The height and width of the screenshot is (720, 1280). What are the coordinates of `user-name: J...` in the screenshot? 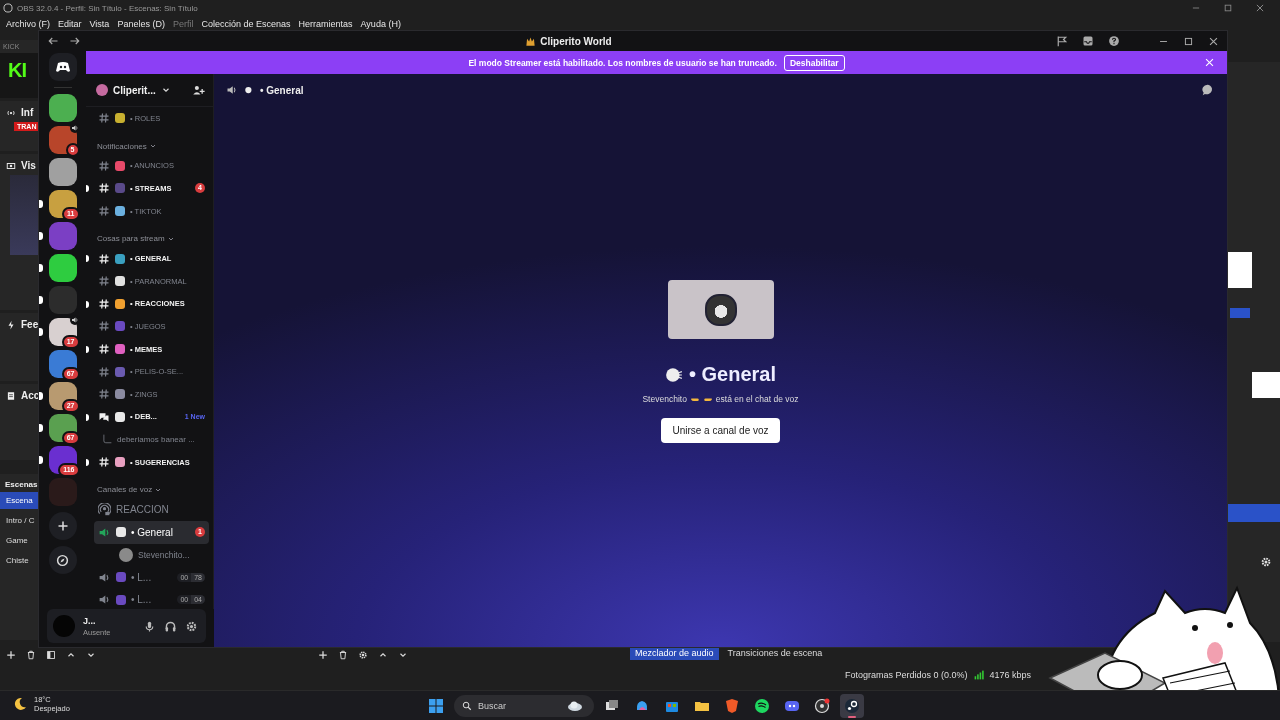 It's located at (90, 620).